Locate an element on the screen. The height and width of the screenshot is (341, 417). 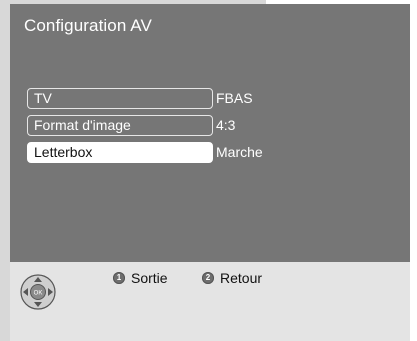
hint-retour-label: Retour is located at coordinates (241, 278).